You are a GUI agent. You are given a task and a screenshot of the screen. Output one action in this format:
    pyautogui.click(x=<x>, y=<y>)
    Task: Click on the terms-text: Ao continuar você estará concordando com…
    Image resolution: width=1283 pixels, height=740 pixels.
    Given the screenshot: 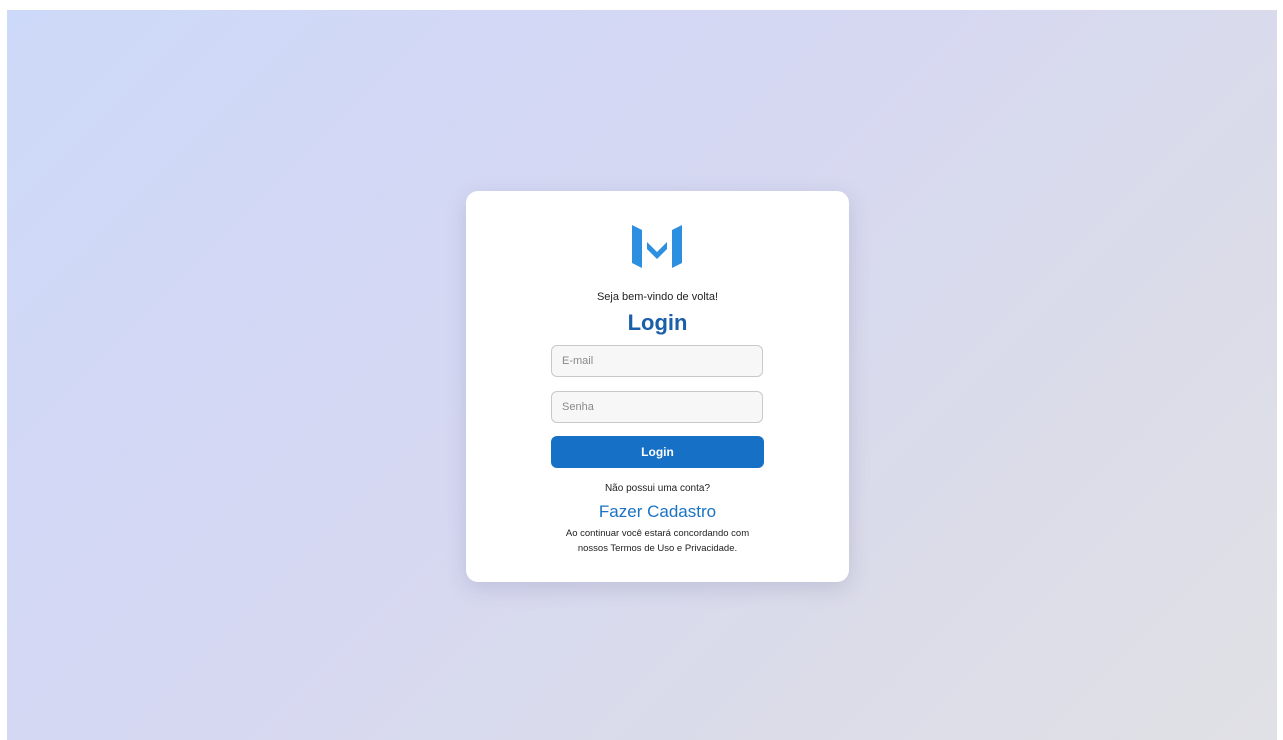 What is the action you would take?
    pyautogui.click(x=657, y=541)
    